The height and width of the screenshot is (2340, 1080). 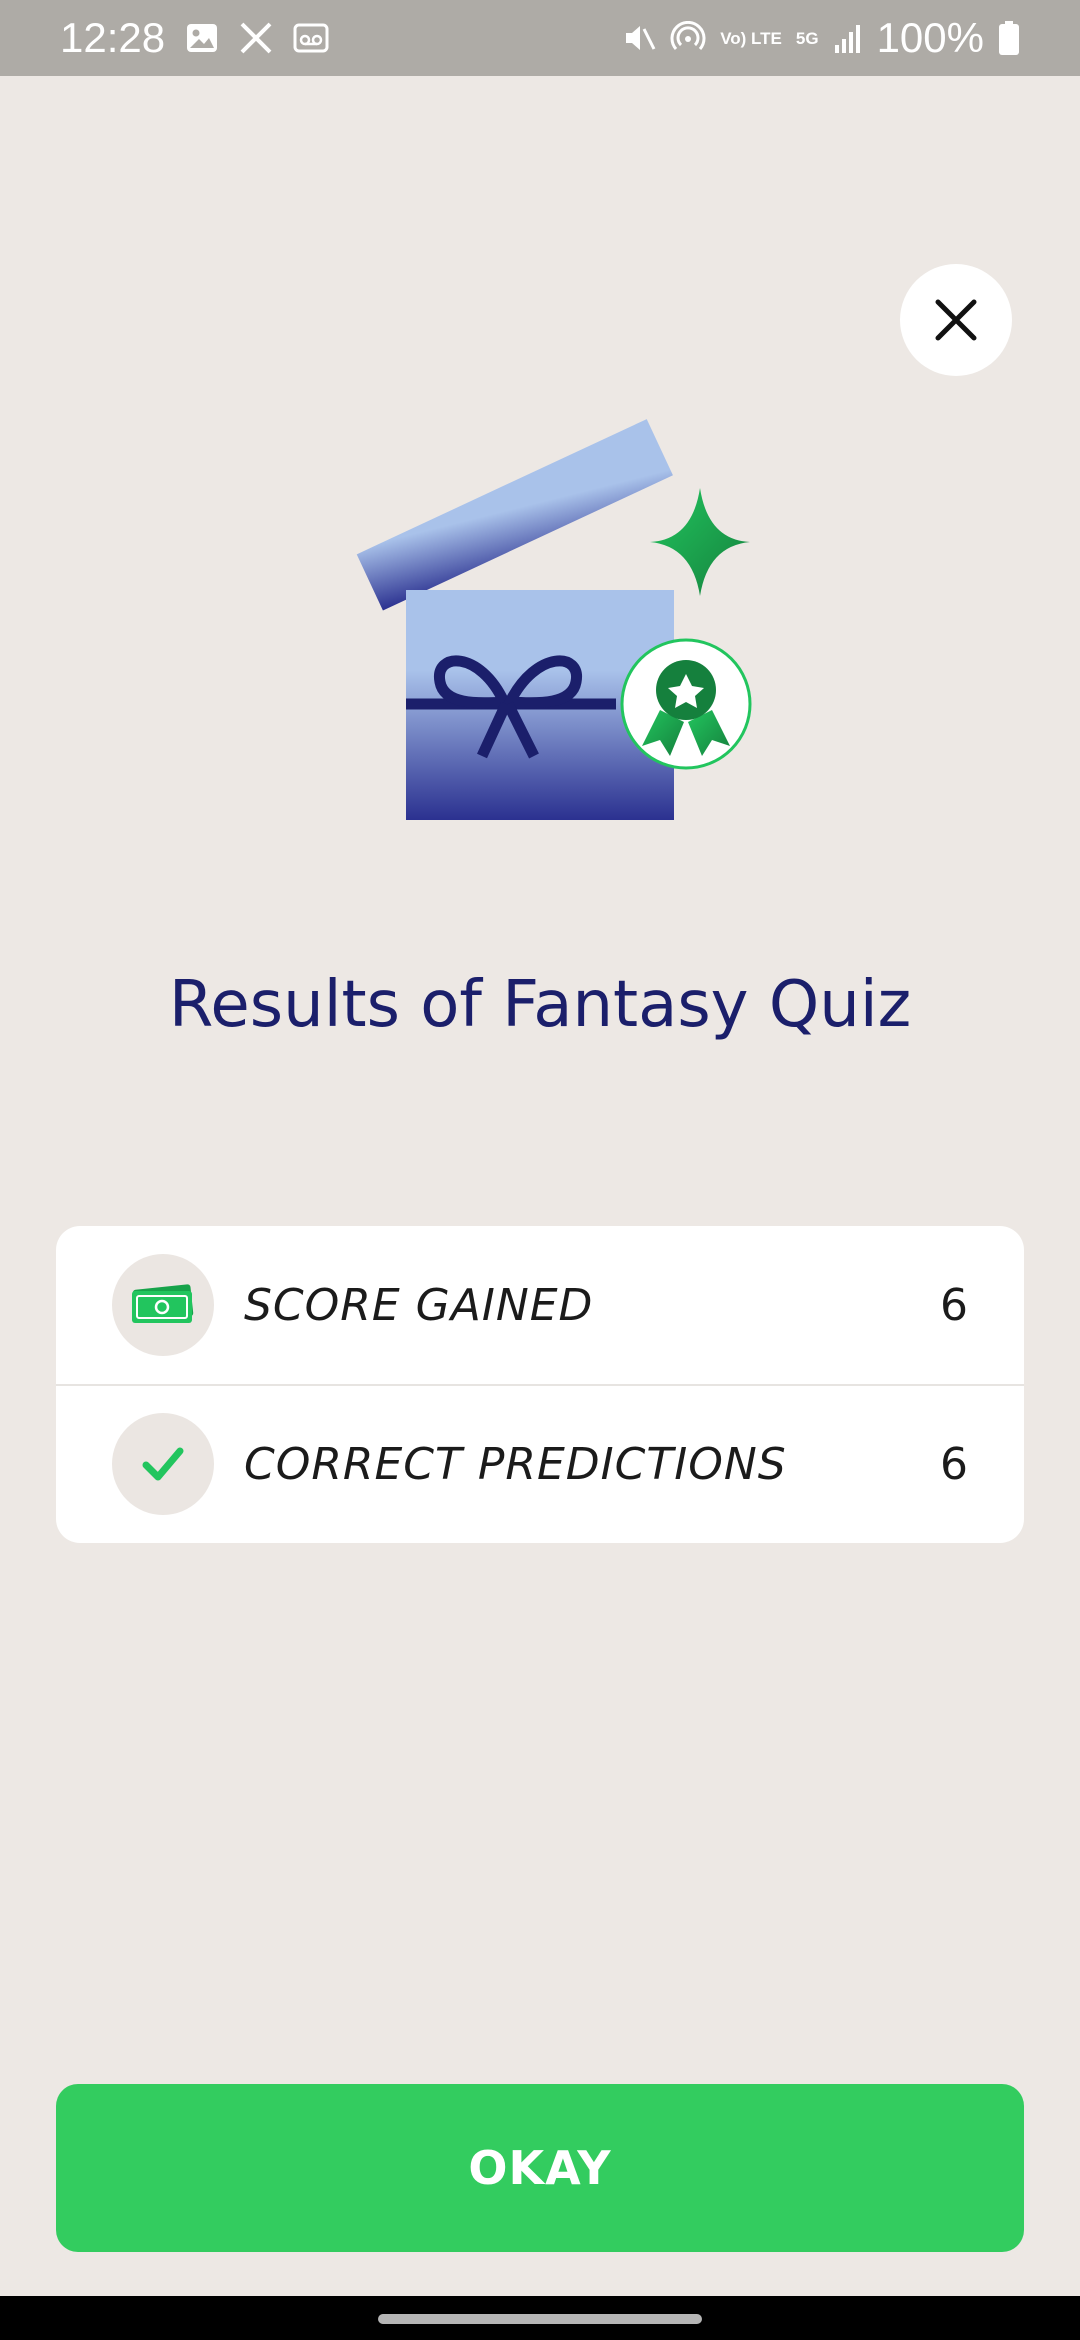 I want to click on volte-icon: Vo) LTE, so click(x=751, y=38).